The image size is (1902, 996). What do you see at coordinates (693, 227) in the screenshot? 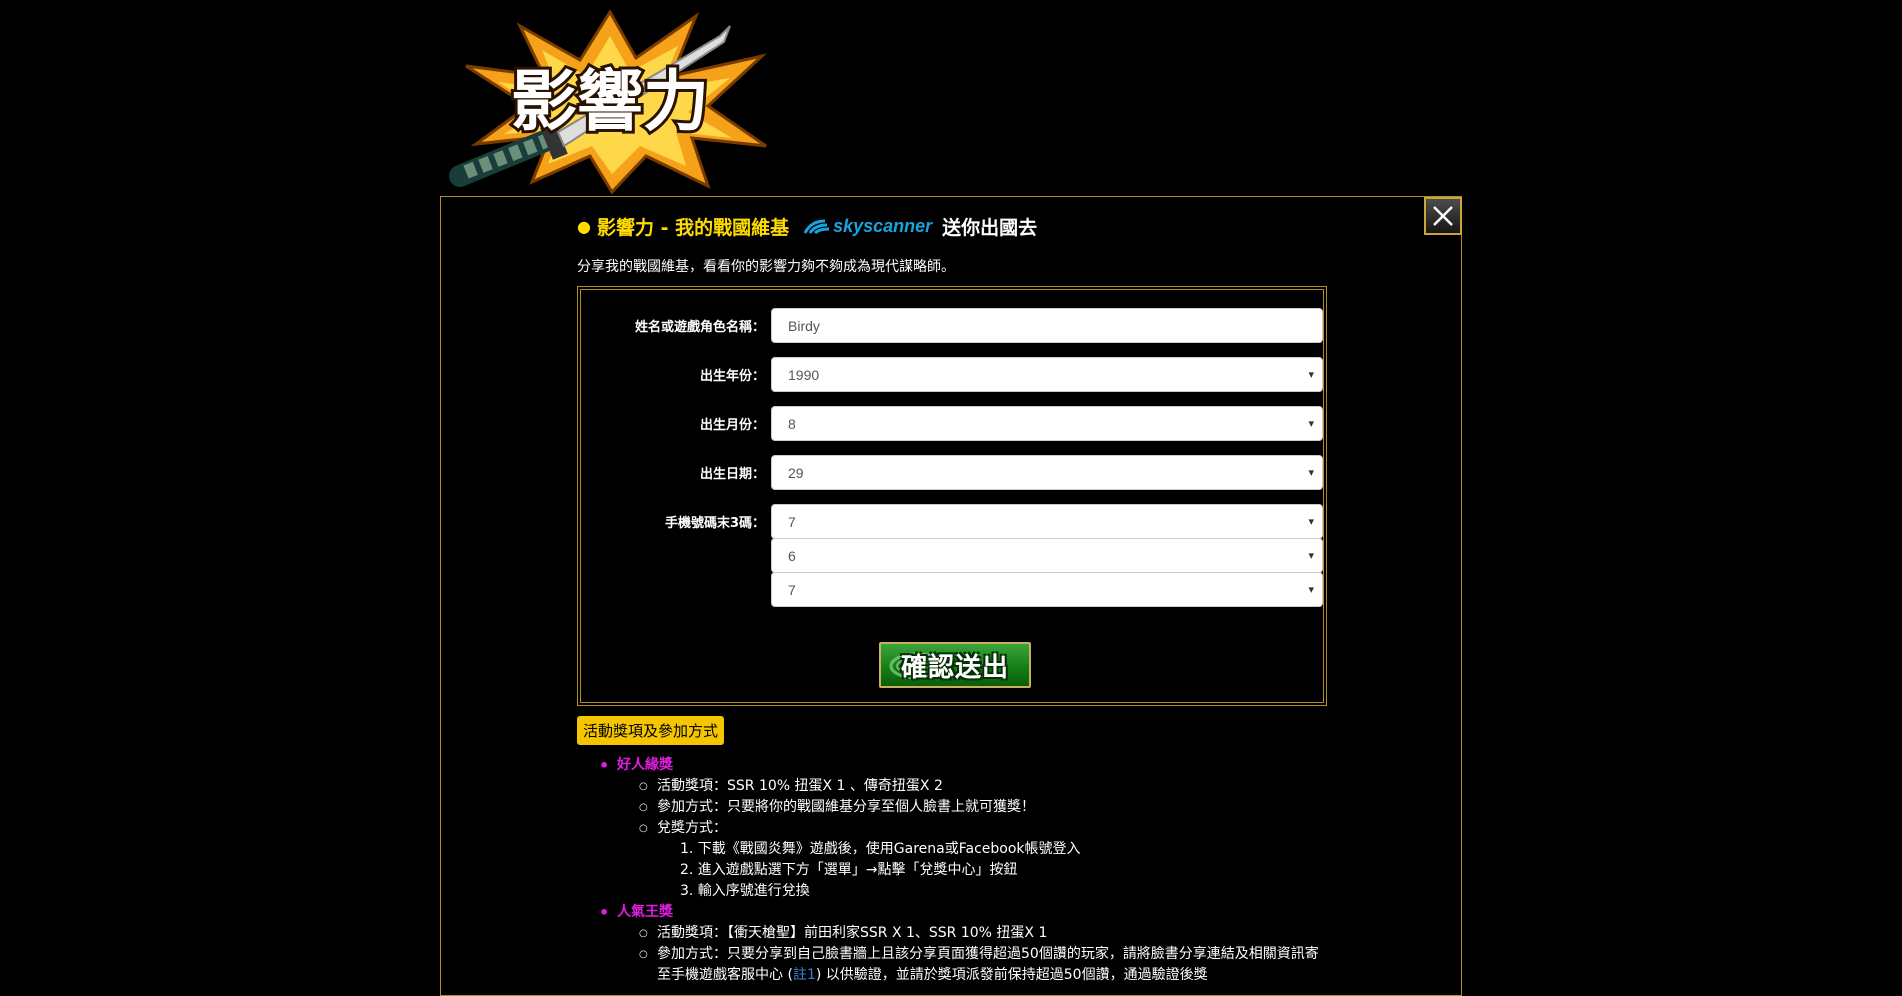
I see `heading-title: 影響力 - 我的戰國維基` at bounding box center [693, 227].